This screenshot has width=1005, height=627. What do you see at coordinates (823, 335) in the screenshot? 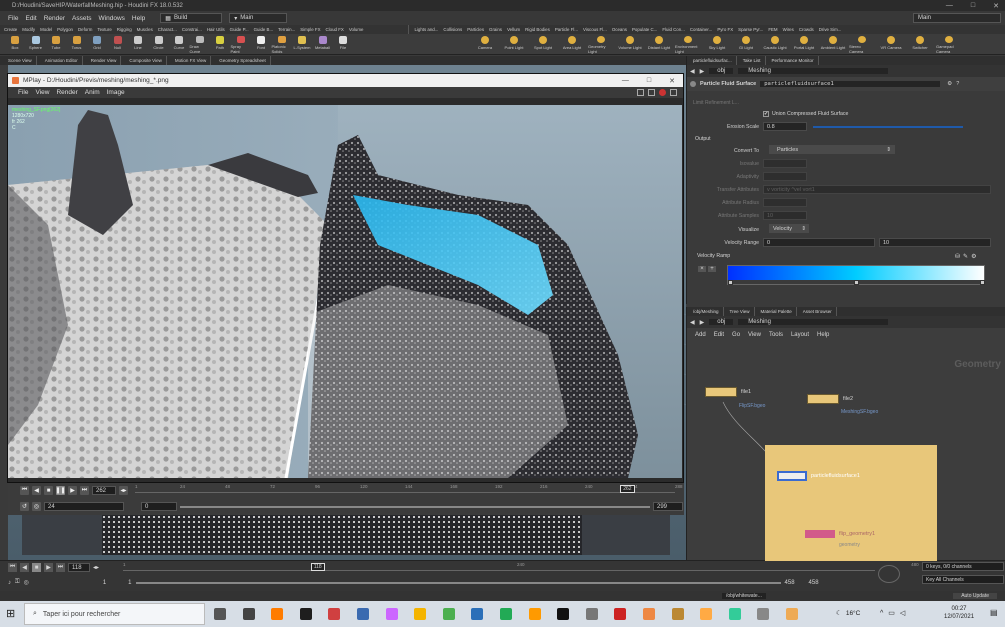
I see `network-menu-item: Help` at bounding box center [823, 335].